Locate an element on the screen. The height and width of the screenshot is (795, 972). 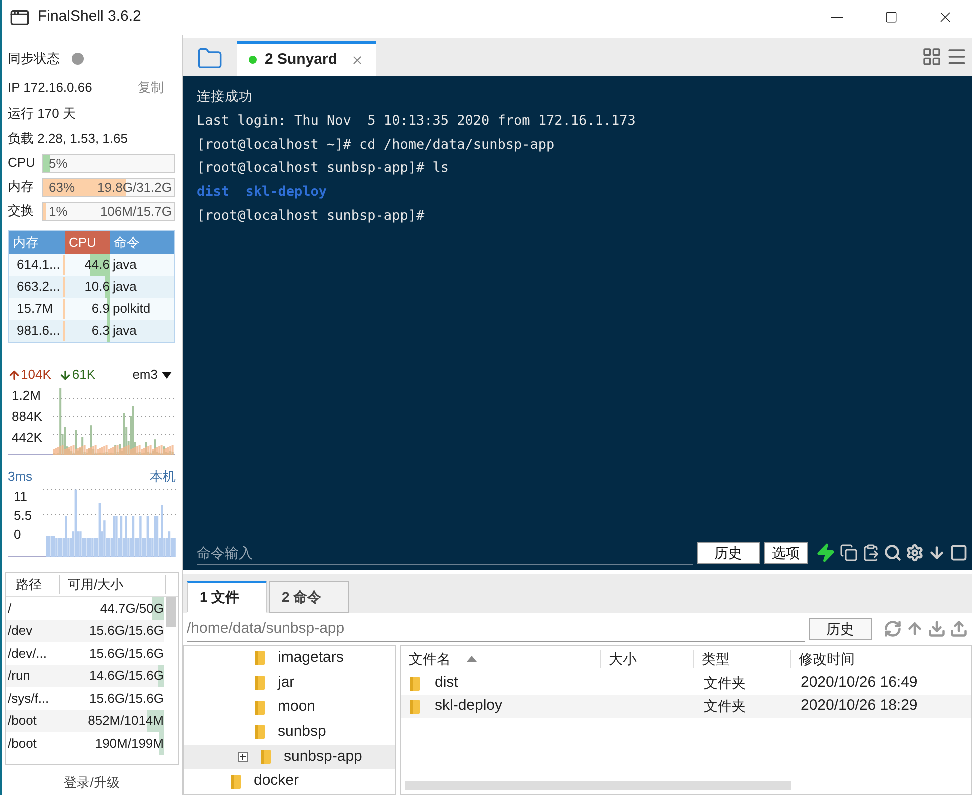
tree-item: imagetars is located at coordinates (289, 658).